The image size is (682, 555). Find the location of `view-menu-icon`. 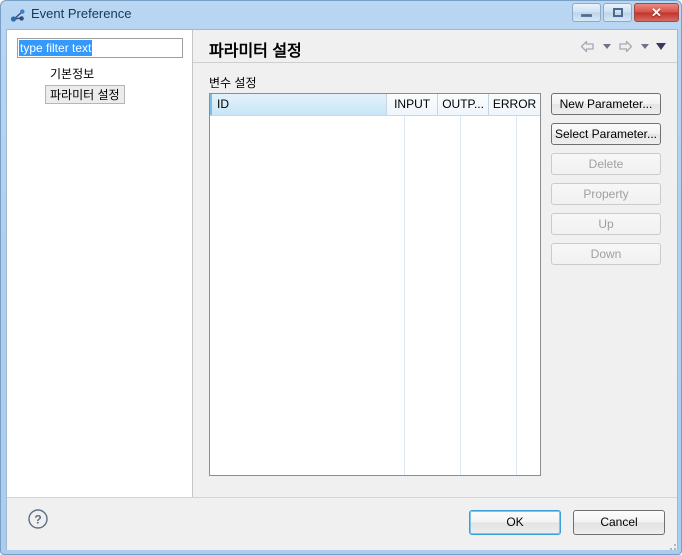

view-menu-icon is located at coordinates (660, 46).